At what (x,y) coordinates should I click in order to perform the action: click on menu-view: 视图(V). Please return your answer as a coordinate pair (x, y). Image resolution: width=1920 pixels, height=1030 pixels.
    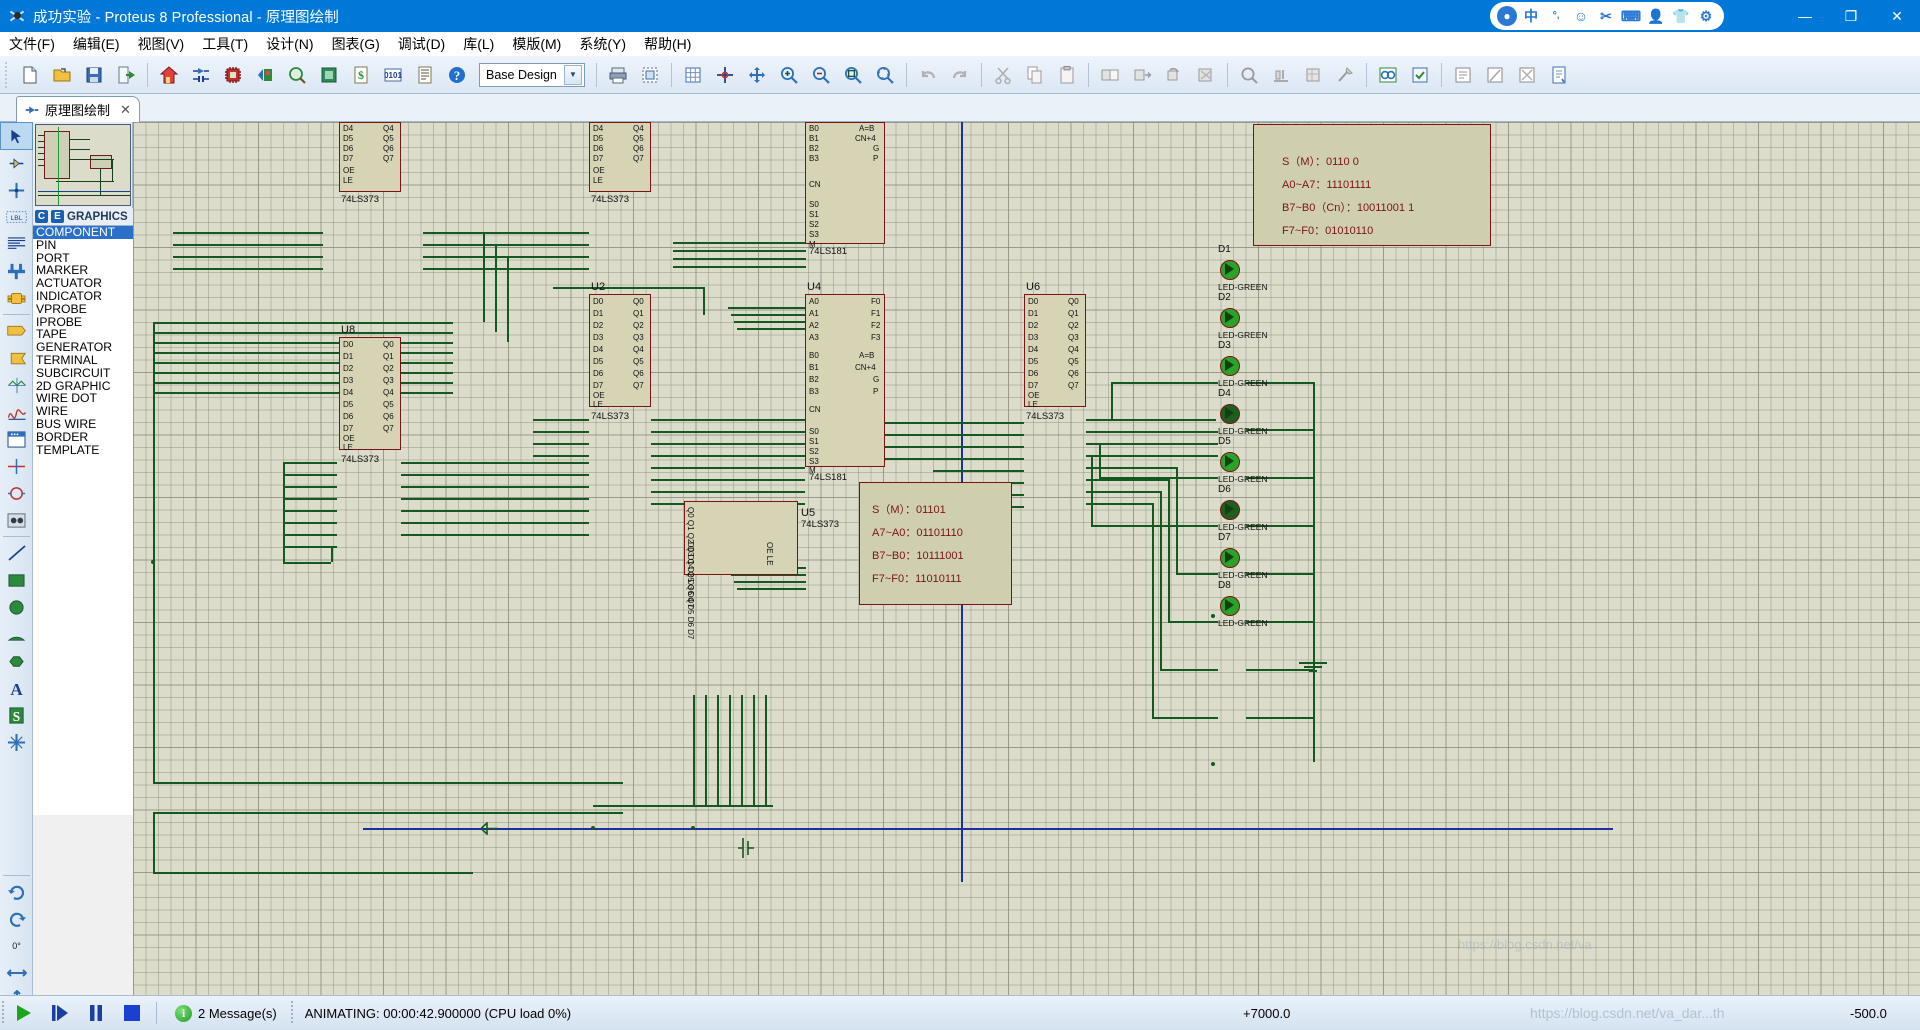
    Looking at the image, I should click on (161, 44).